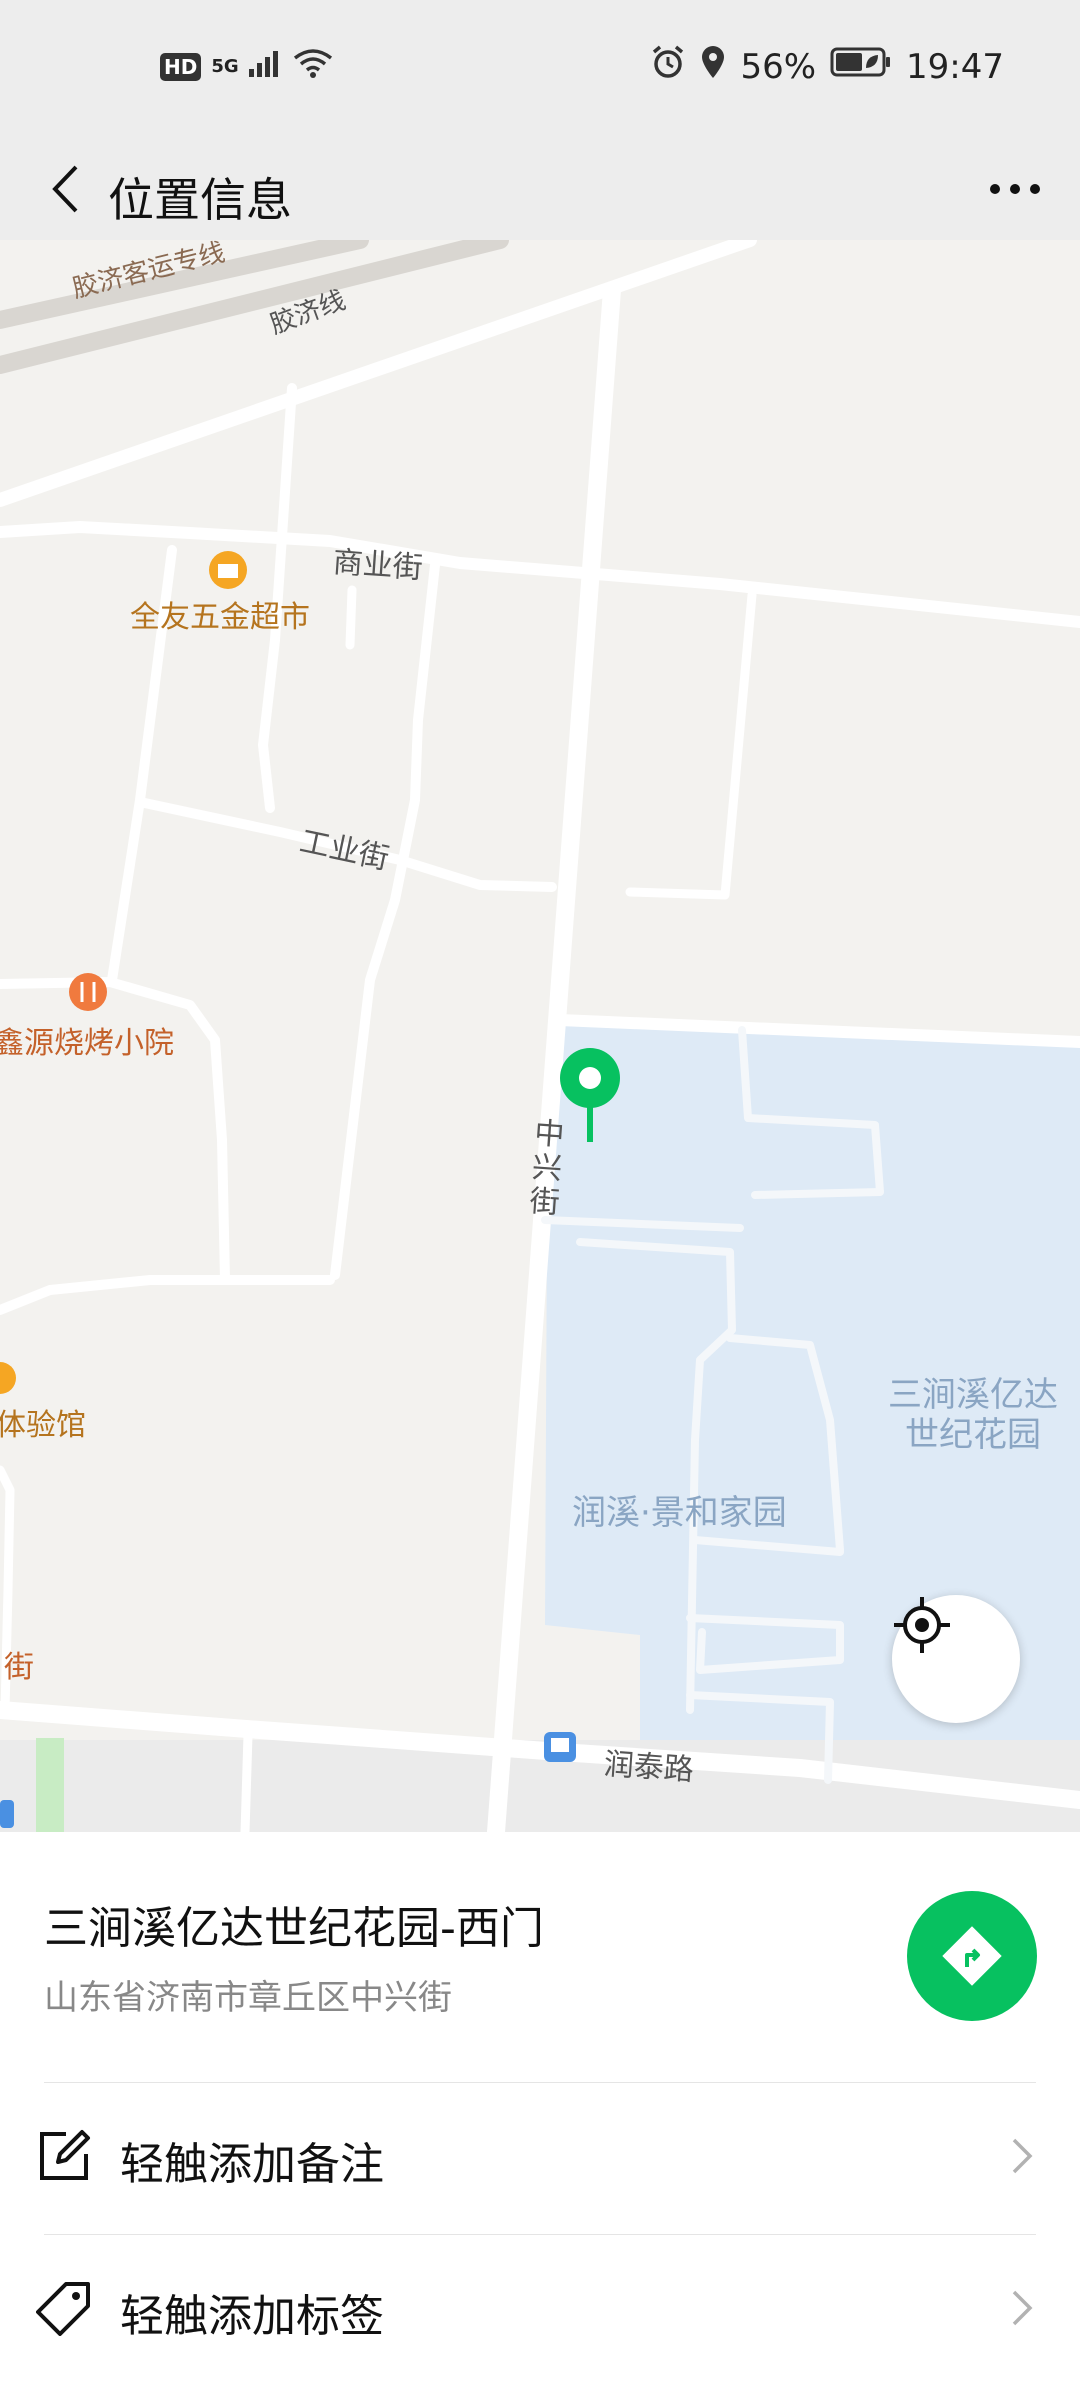 The width and height of the screenshot is (1080, 2400). I want to click on wifi-icon, so click(313, 66).